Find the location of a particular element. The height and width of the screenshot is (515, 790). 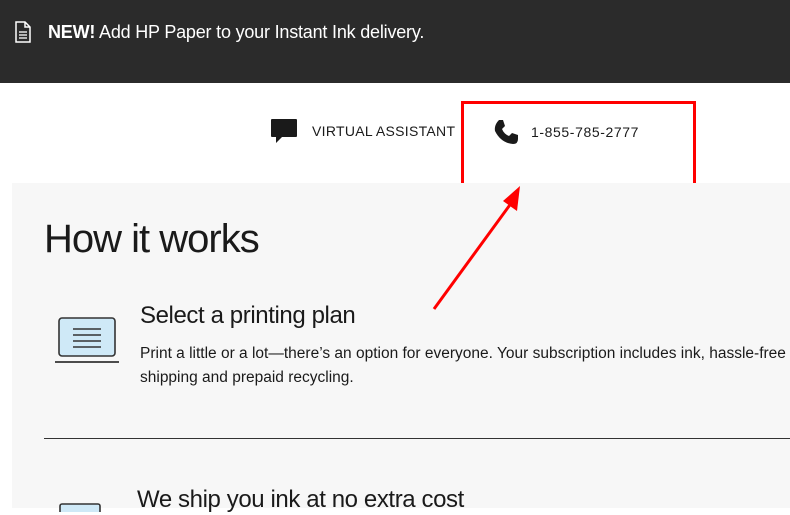

laptop-icon is located at coordinates (87, 340).